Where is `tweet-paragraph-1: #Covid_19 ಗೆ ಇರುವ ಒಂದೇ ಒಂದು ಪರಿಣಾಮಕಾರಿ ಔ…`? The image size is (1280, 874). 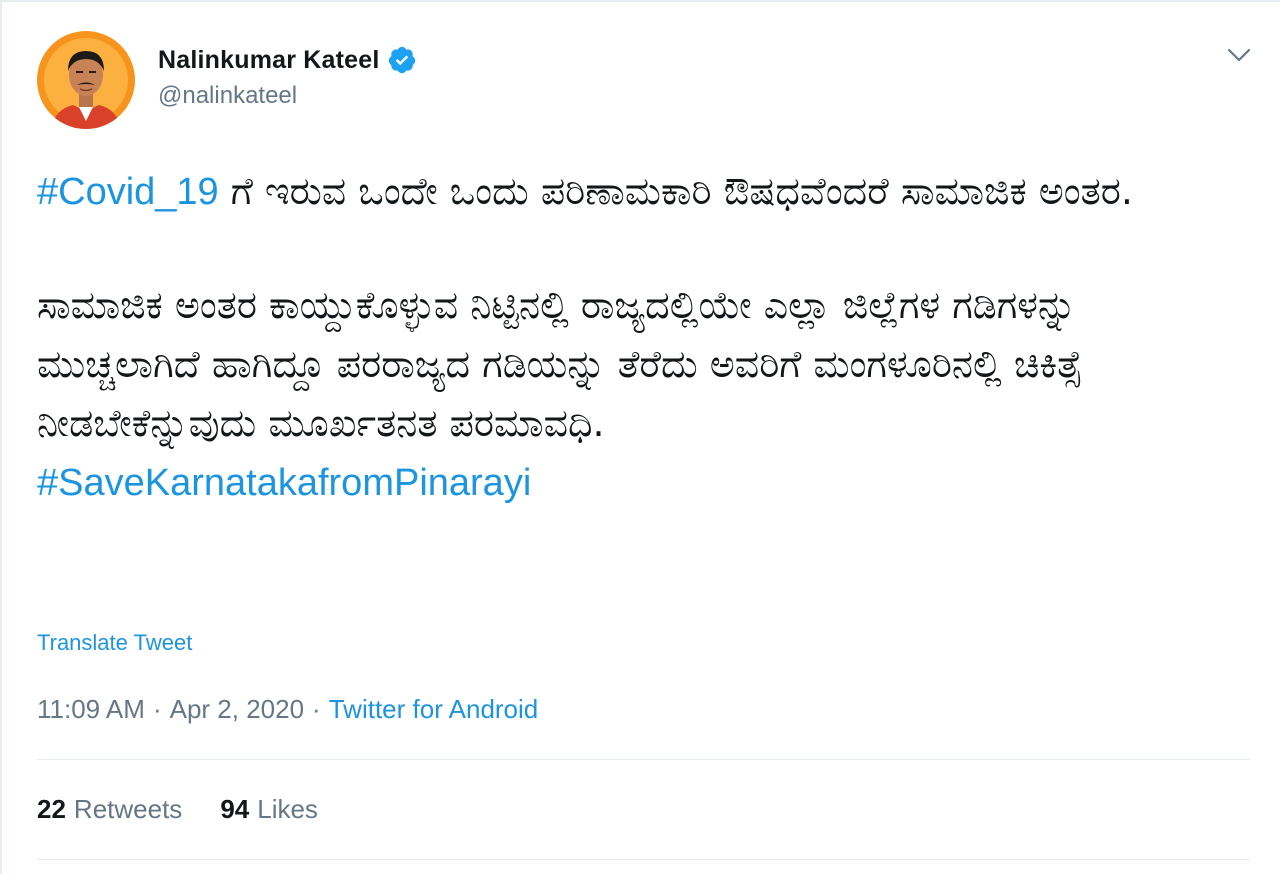
tweet-paragraph-1: #Covid_19 ಗೆ ಇರುವ ಒಂದೇ ಒಂದು ಪರಿಣಾಮಕಾರಿ ಔ… is located at coordinates (642, 192).